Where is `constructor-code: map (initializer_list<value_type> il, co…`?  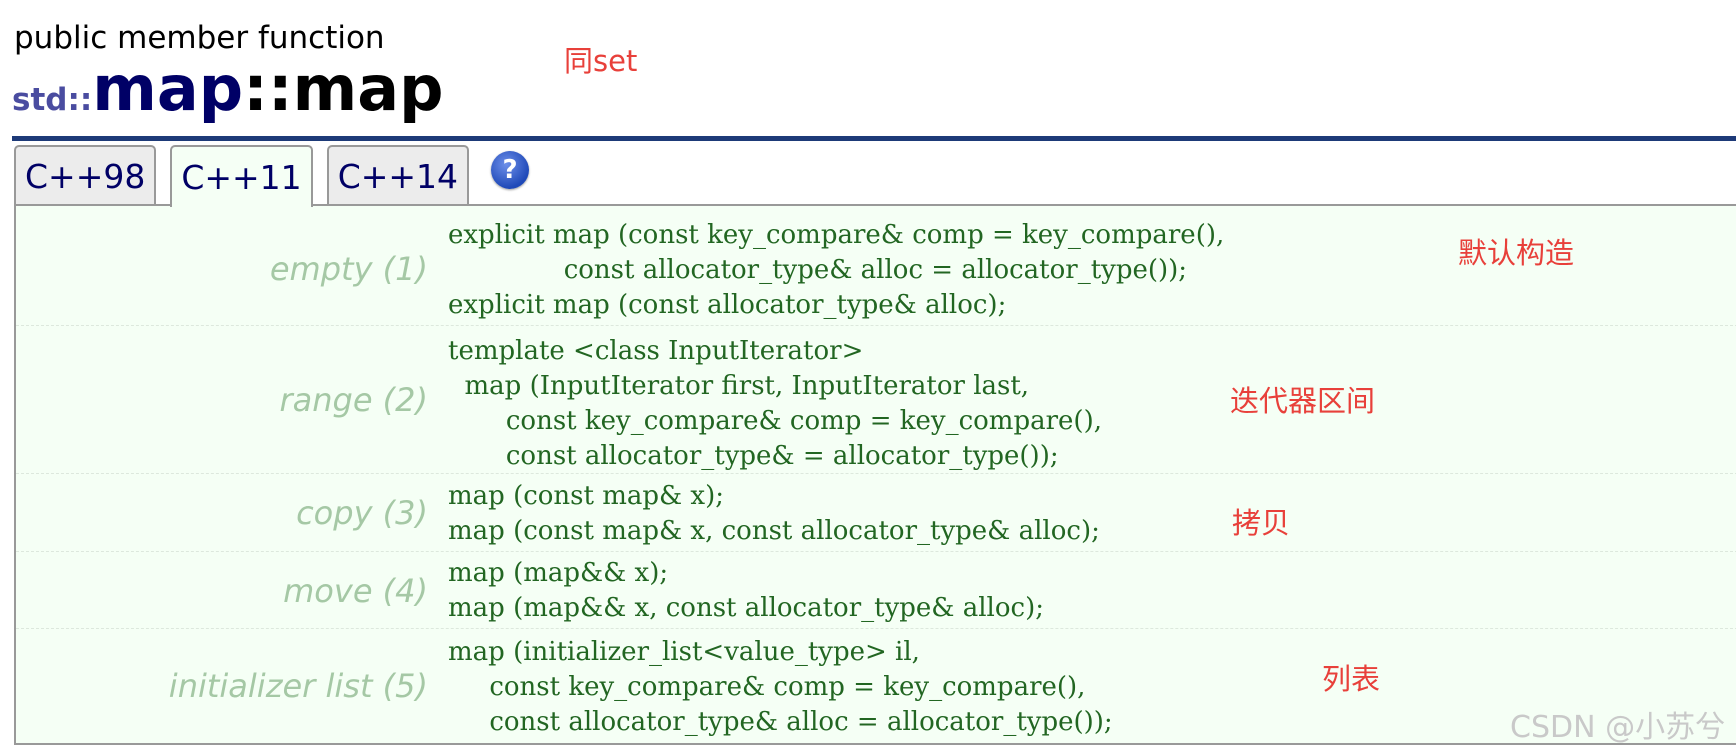 constructor-code: map (initializer_list<value_type> il, co… is located at coordinates (780, 687).